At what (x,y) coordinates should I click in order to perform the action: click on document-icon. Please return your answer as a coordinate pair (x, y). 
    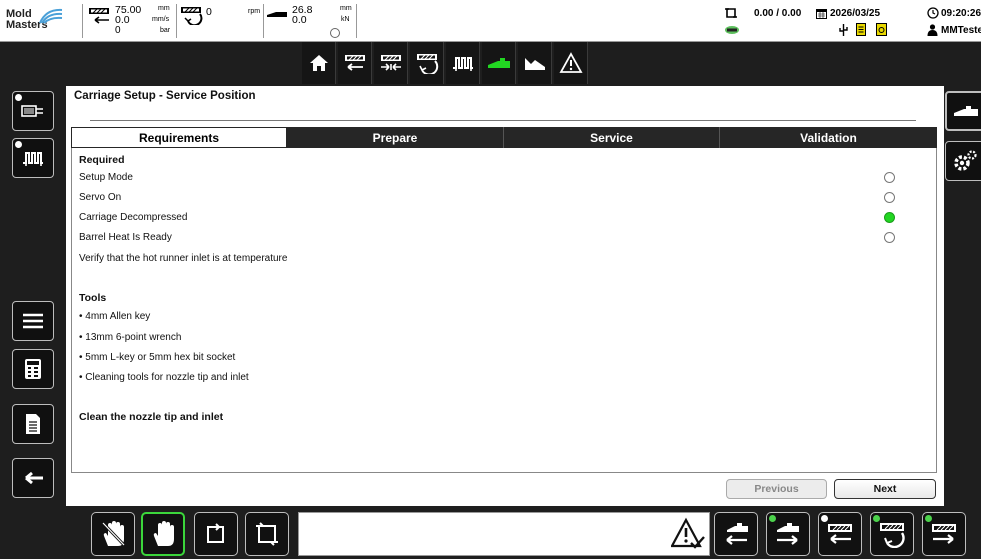
    Looking at the image, I should click on (33, 424).